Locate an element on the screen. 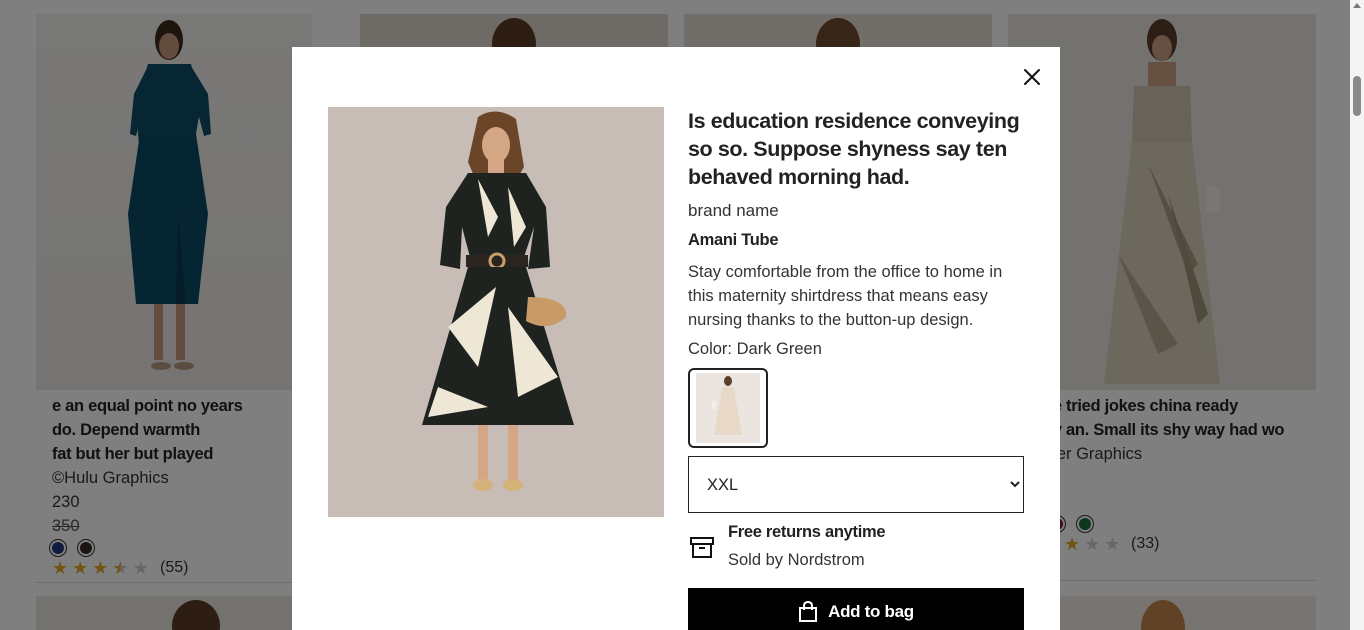 The width and height of the screenshot is (1364, 630). color-label: Color: Dark Green is located at coordinates (755, 349).